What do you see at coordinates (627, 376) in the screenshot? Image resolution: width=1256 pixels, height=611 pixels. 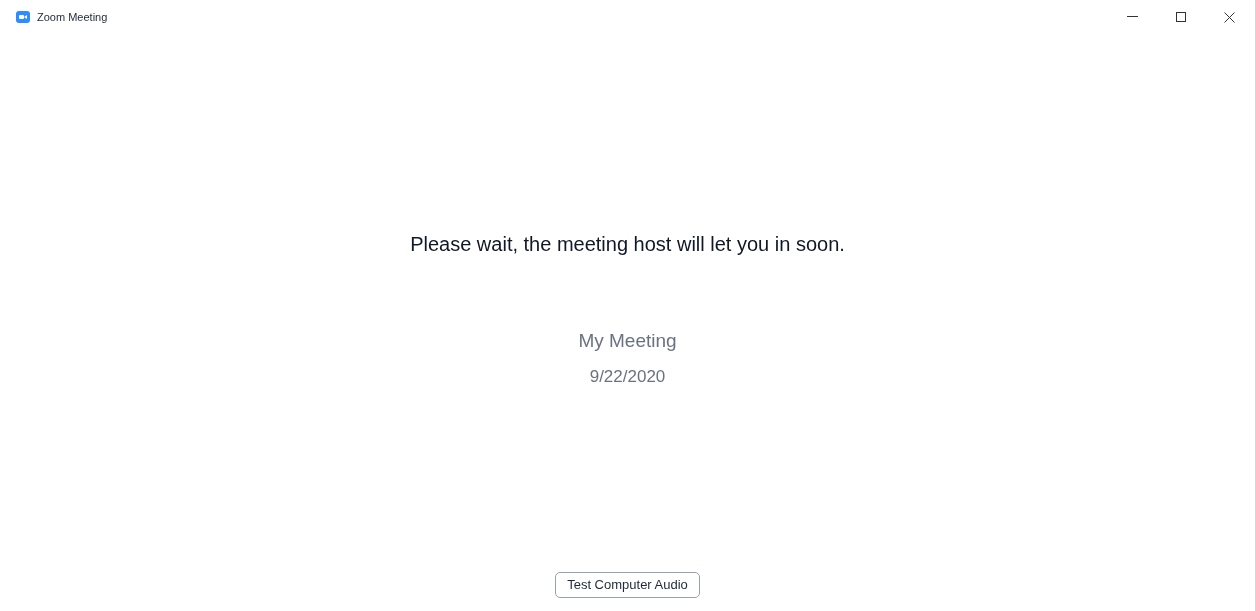 I see `meeting-date: 9/22/2020` at bounding box center [627, 376].